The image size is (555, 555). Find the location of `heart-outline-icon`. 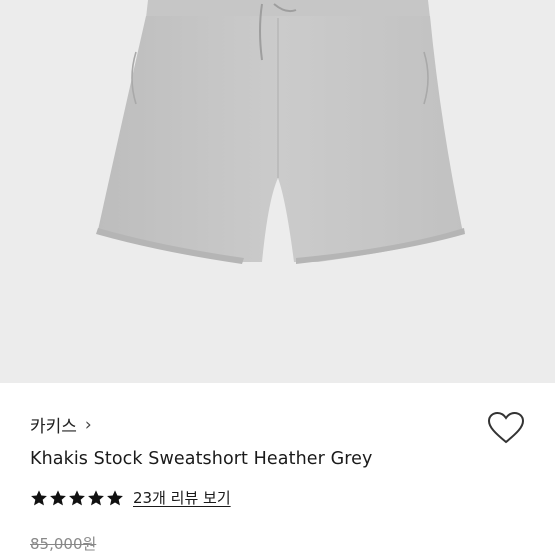

heart-outline-icon is located at coordinates (506, 428).